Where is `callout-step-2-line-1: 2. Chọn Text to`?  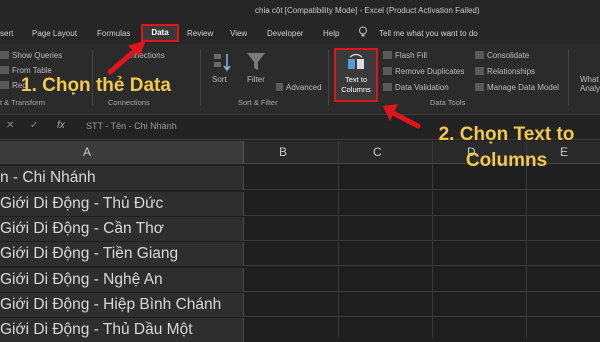
callout-step-2-line-1: 2. Chọn Text to is located at coordinates (506, 134).